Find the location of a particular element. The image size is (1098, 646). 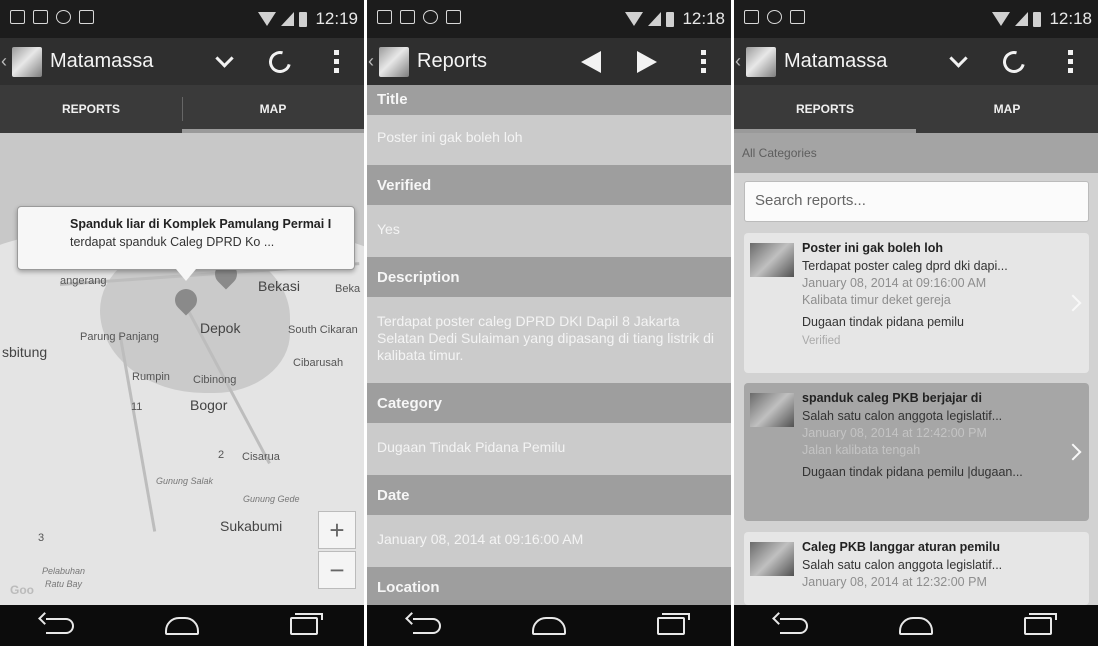

section-date-value: January 08, 2014 at 09:16:00 AM is located at coordinates (549, 541).